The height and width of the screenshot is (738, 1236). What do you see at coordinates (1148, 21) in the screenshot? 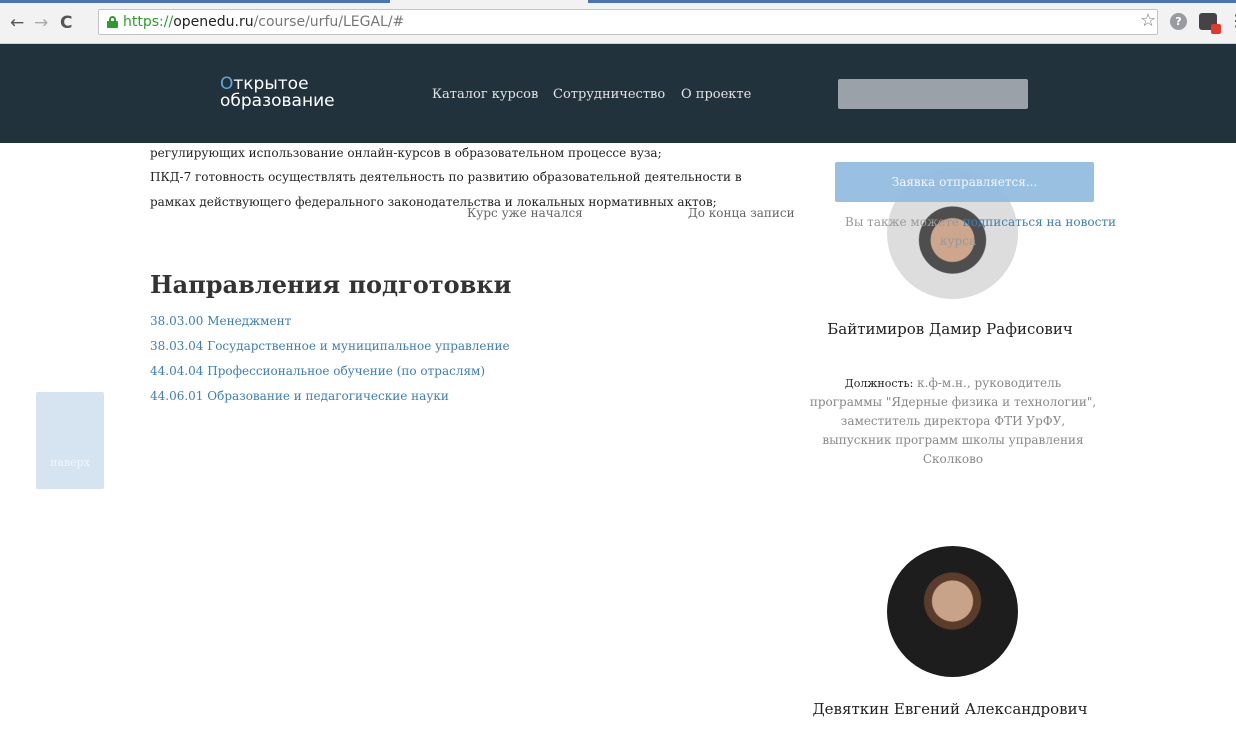
I see `bookmark-star-icon: ☆` at bounding box center [1148, 21].